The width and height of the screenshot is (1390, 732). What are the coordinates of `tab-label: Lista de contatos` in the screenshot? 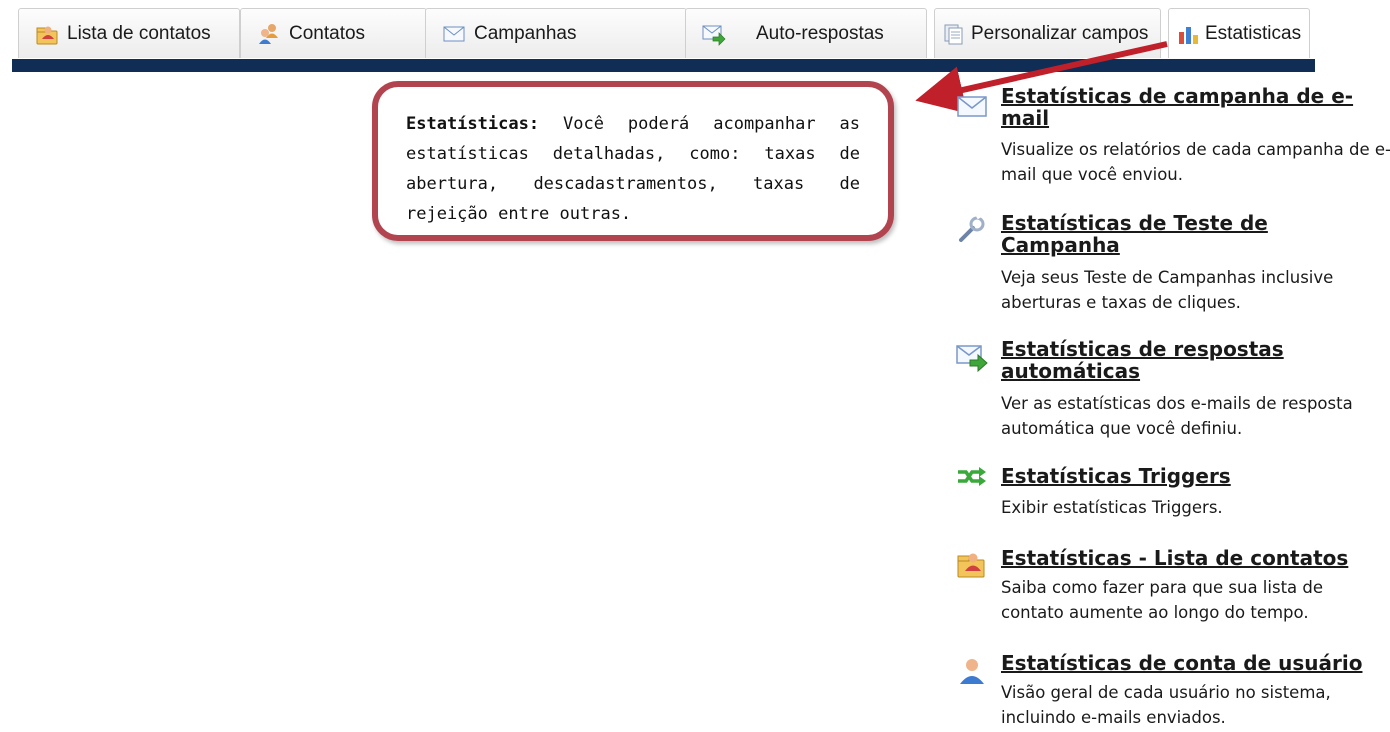 It's located at (139, 33).